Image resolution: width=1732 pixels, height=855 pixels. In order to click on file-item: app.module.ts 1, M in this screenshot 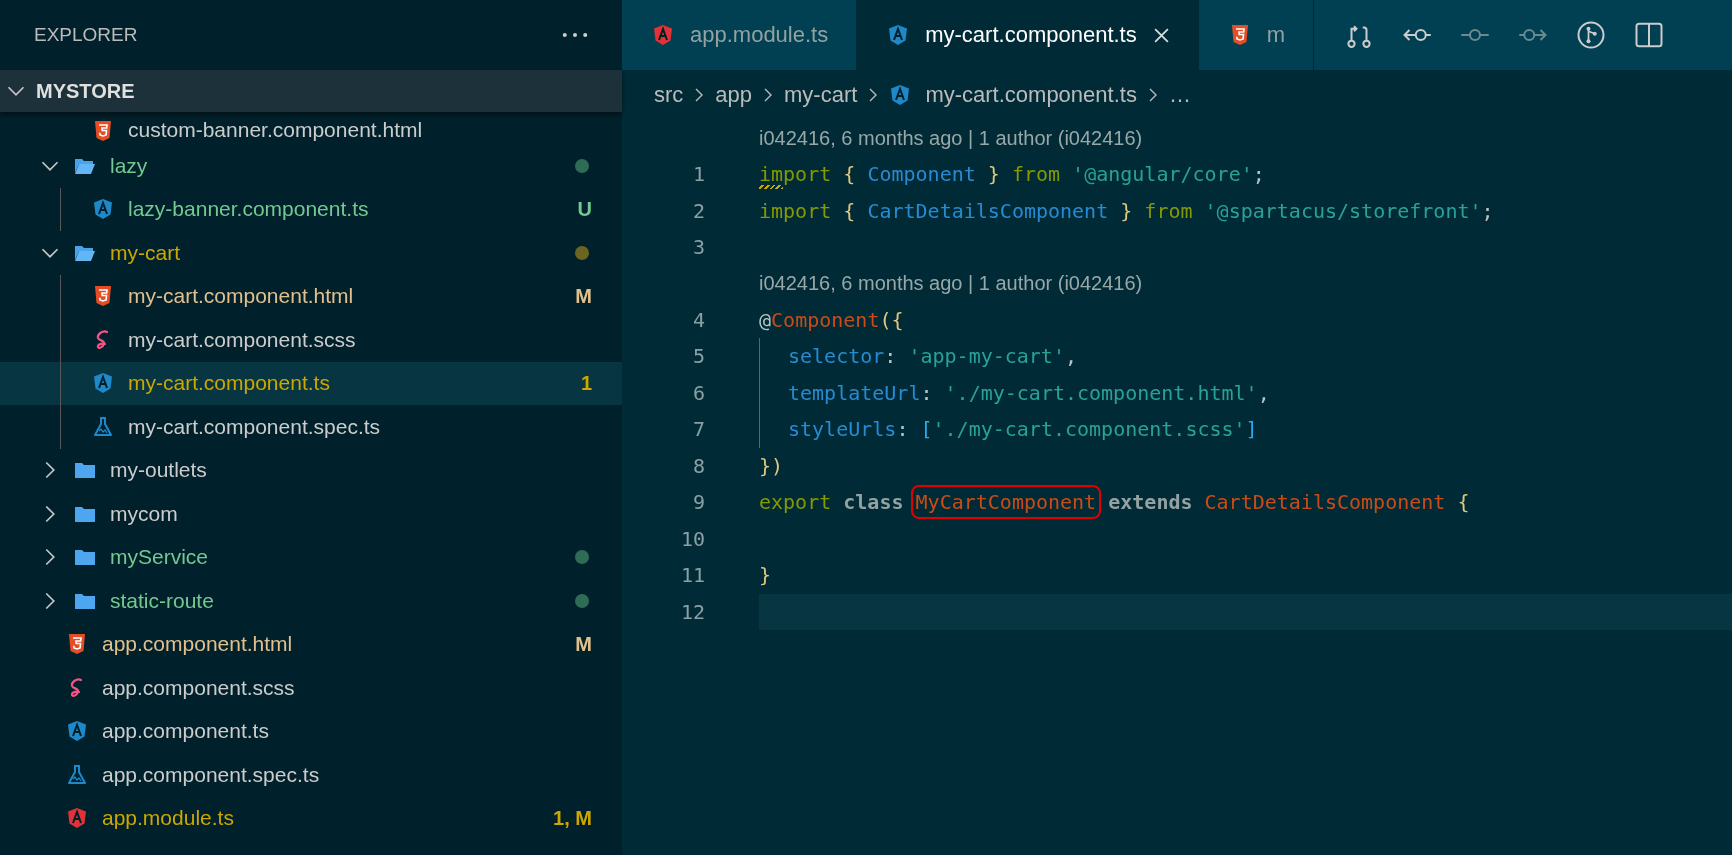, I will do `click(311, 818)`.